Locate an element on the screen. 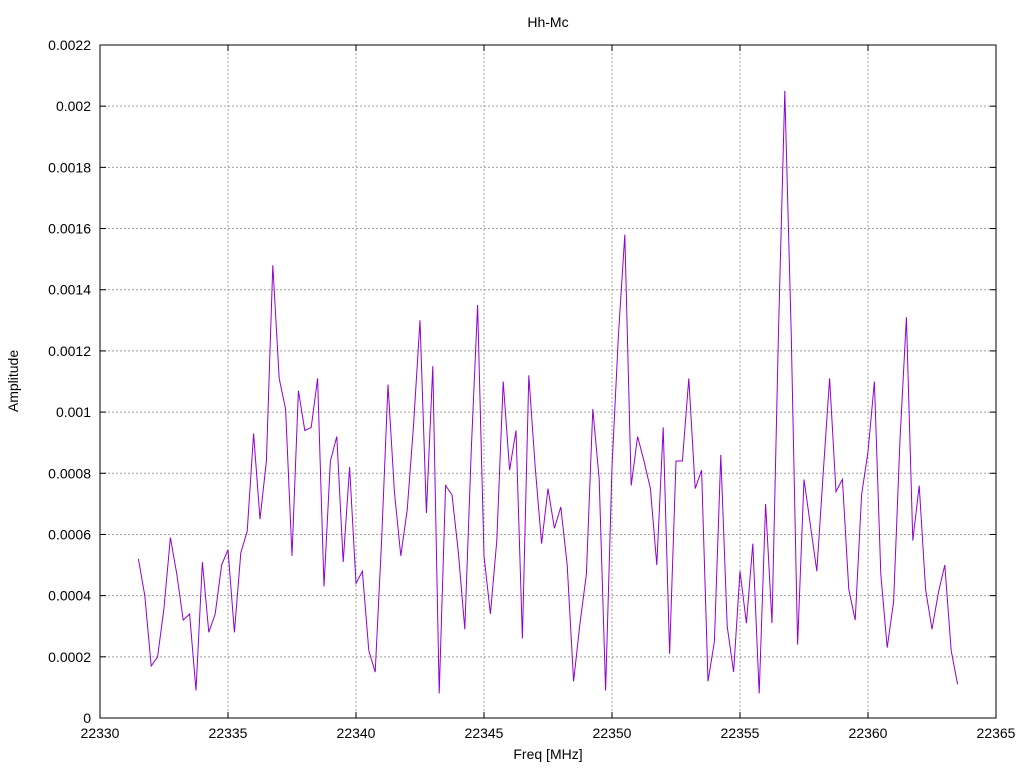  chart-title: Hh-Mc is located at coordinates (547, 22).